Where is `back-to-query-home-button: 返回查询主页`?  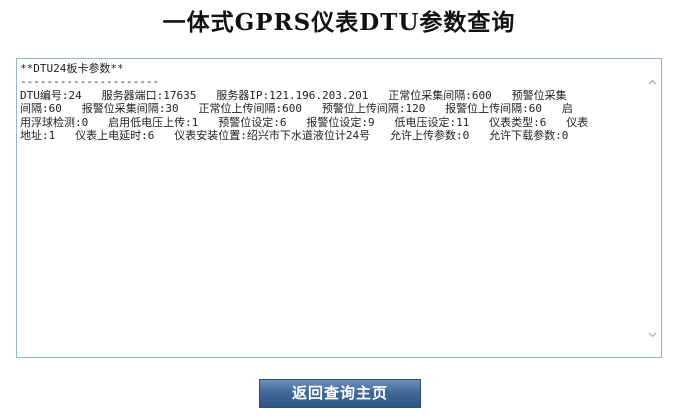 back-to-query-home-button: 返回查询主页 is located at coordinates (340, 393).